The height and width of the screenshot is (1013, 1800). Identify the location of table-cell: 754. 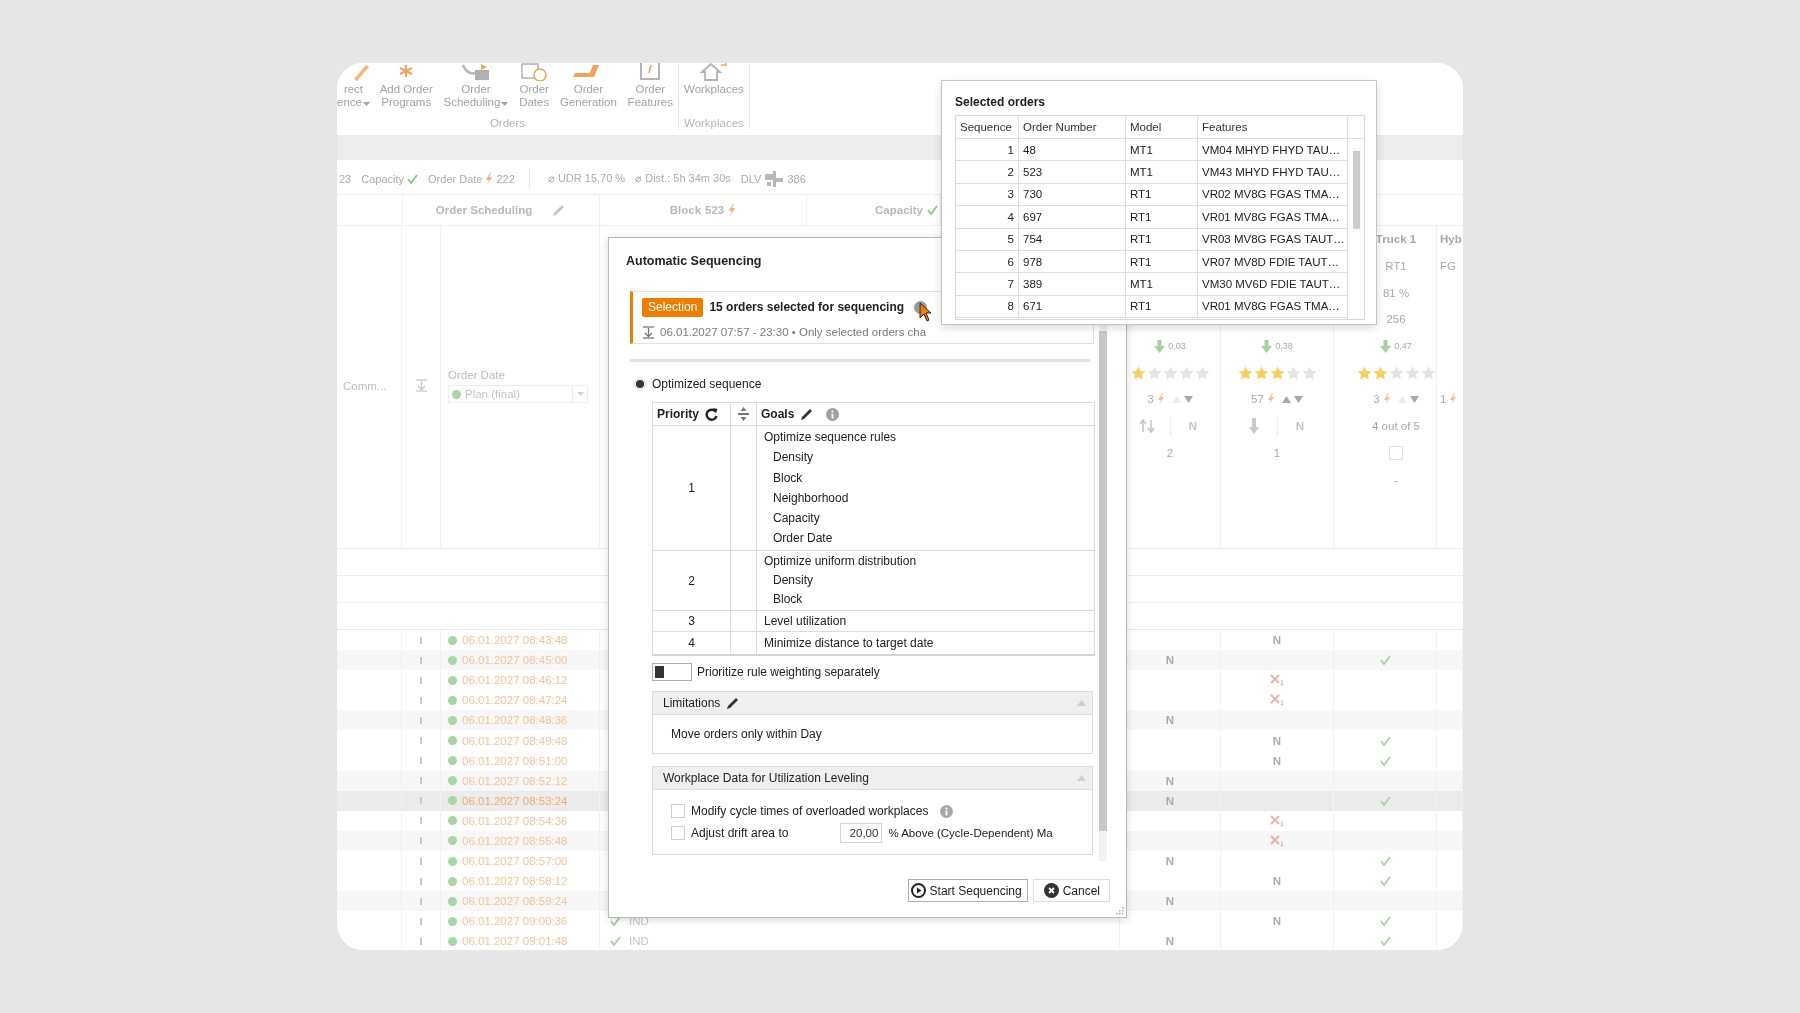
(1033, 239).